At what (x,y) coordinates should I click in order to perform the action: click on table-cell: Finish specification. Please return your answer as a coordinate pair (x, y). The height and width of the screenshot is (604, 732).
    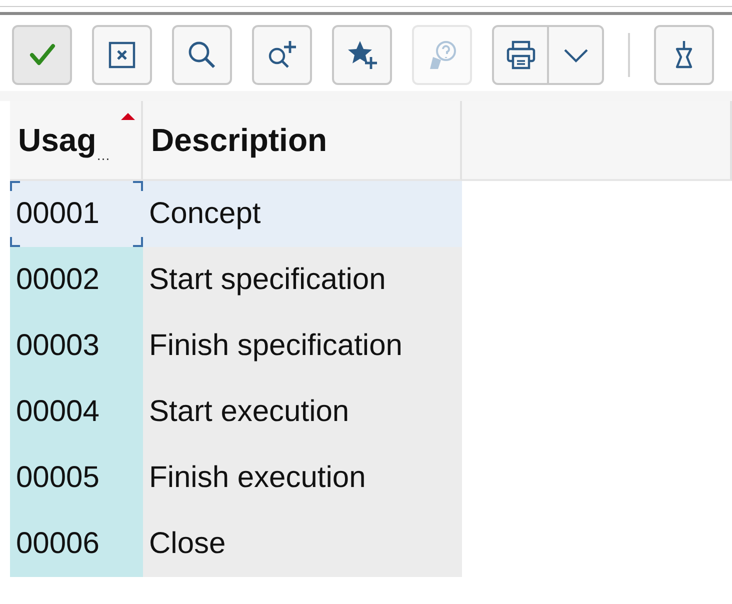
    Looking at the image, I should click on (302, 346).